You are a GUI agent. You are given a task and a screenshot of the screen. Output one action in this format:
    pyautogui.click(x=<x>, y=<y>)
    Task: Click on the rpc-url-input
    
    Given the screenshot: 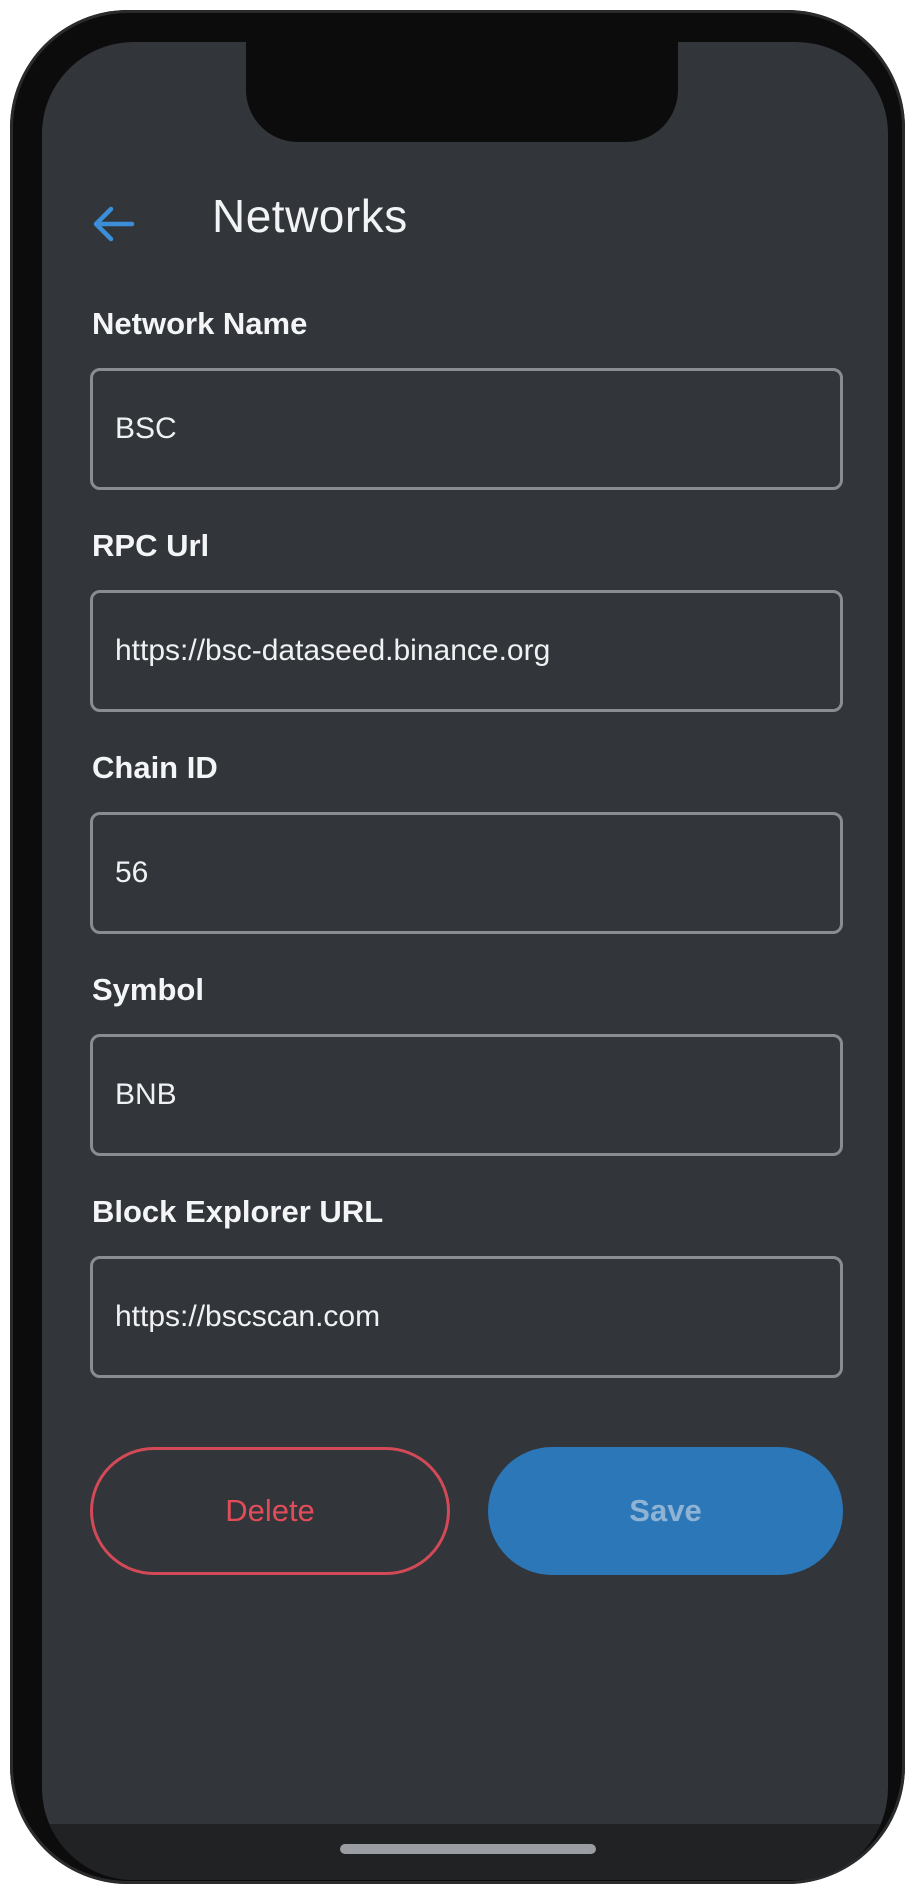 What is the action you would take?
    pyautogui.click(x=466, y=651)
    